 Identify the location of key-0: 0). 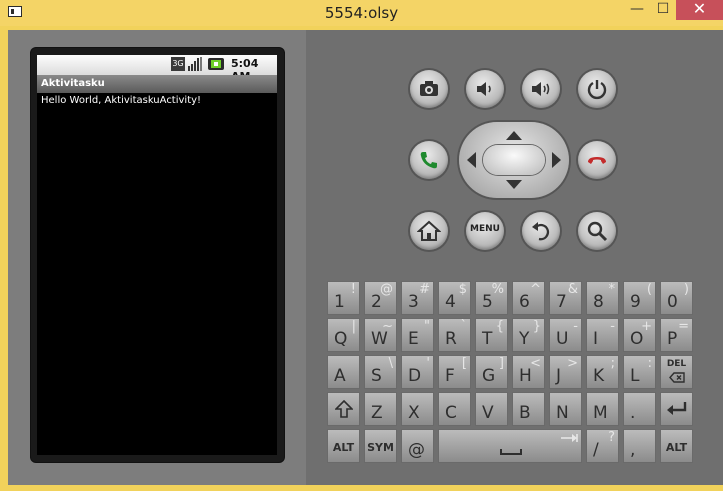
(676, 298).